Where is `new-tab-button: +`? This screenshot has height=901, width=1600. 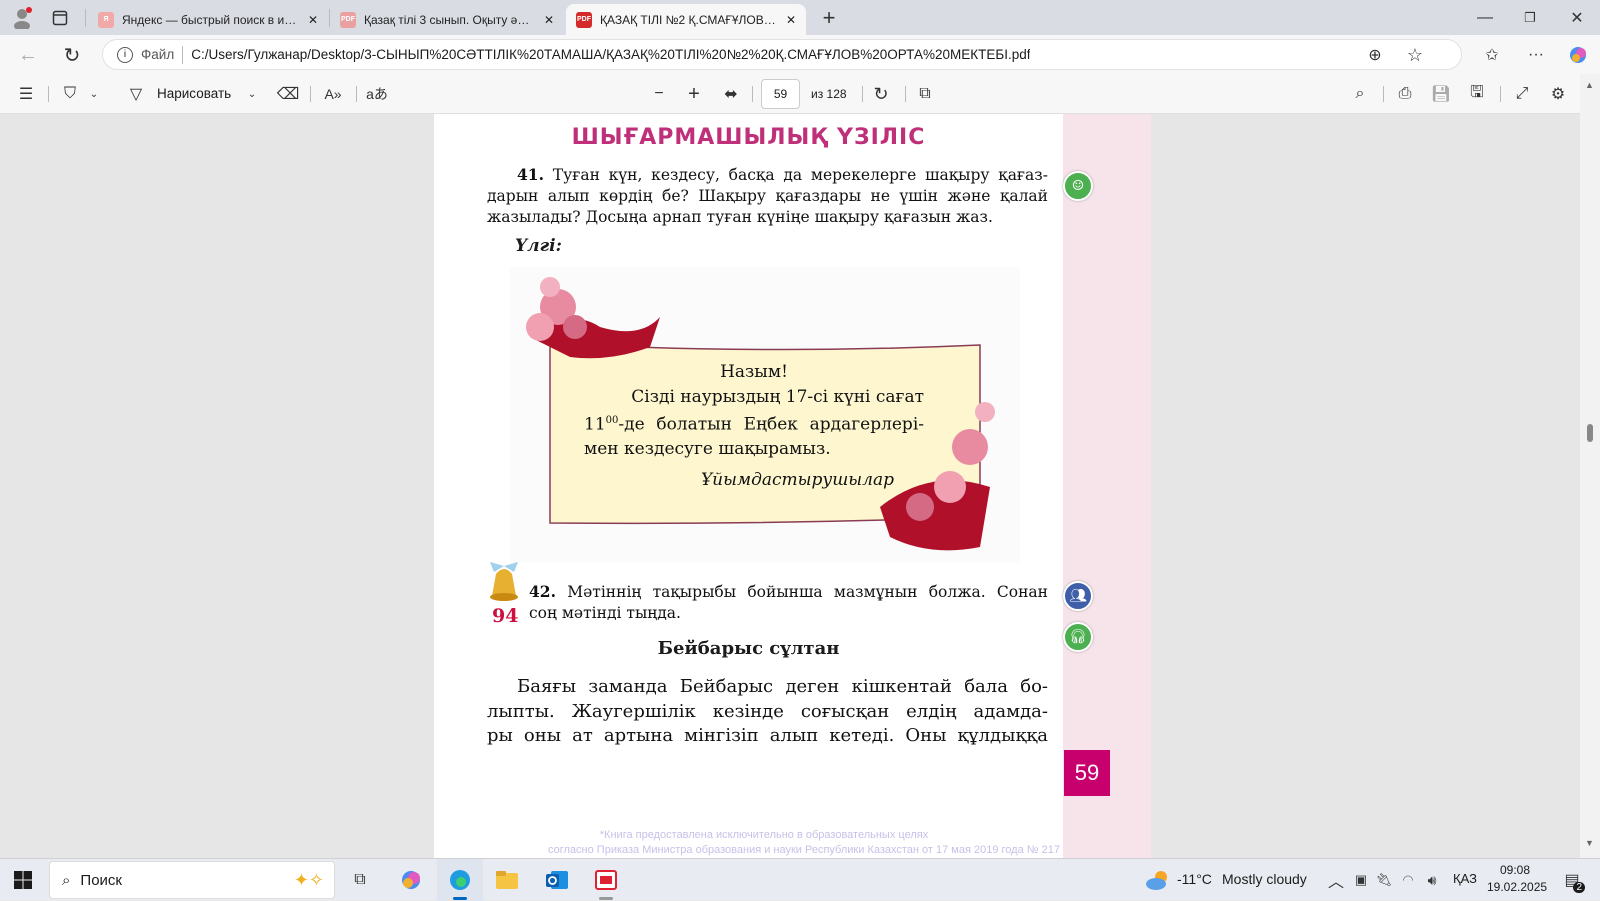 new-tab-button: + is located at coordinates (829, 18).